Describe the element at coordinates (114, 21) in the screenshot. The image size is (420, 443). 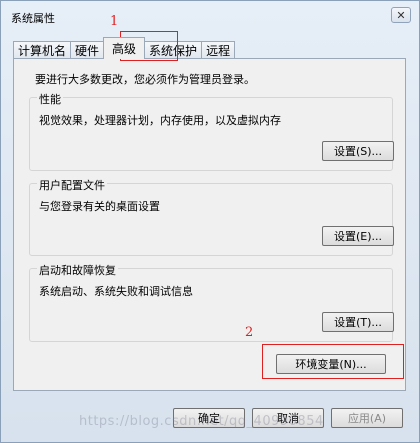
I see `annotation-number-1: 1` at that location.